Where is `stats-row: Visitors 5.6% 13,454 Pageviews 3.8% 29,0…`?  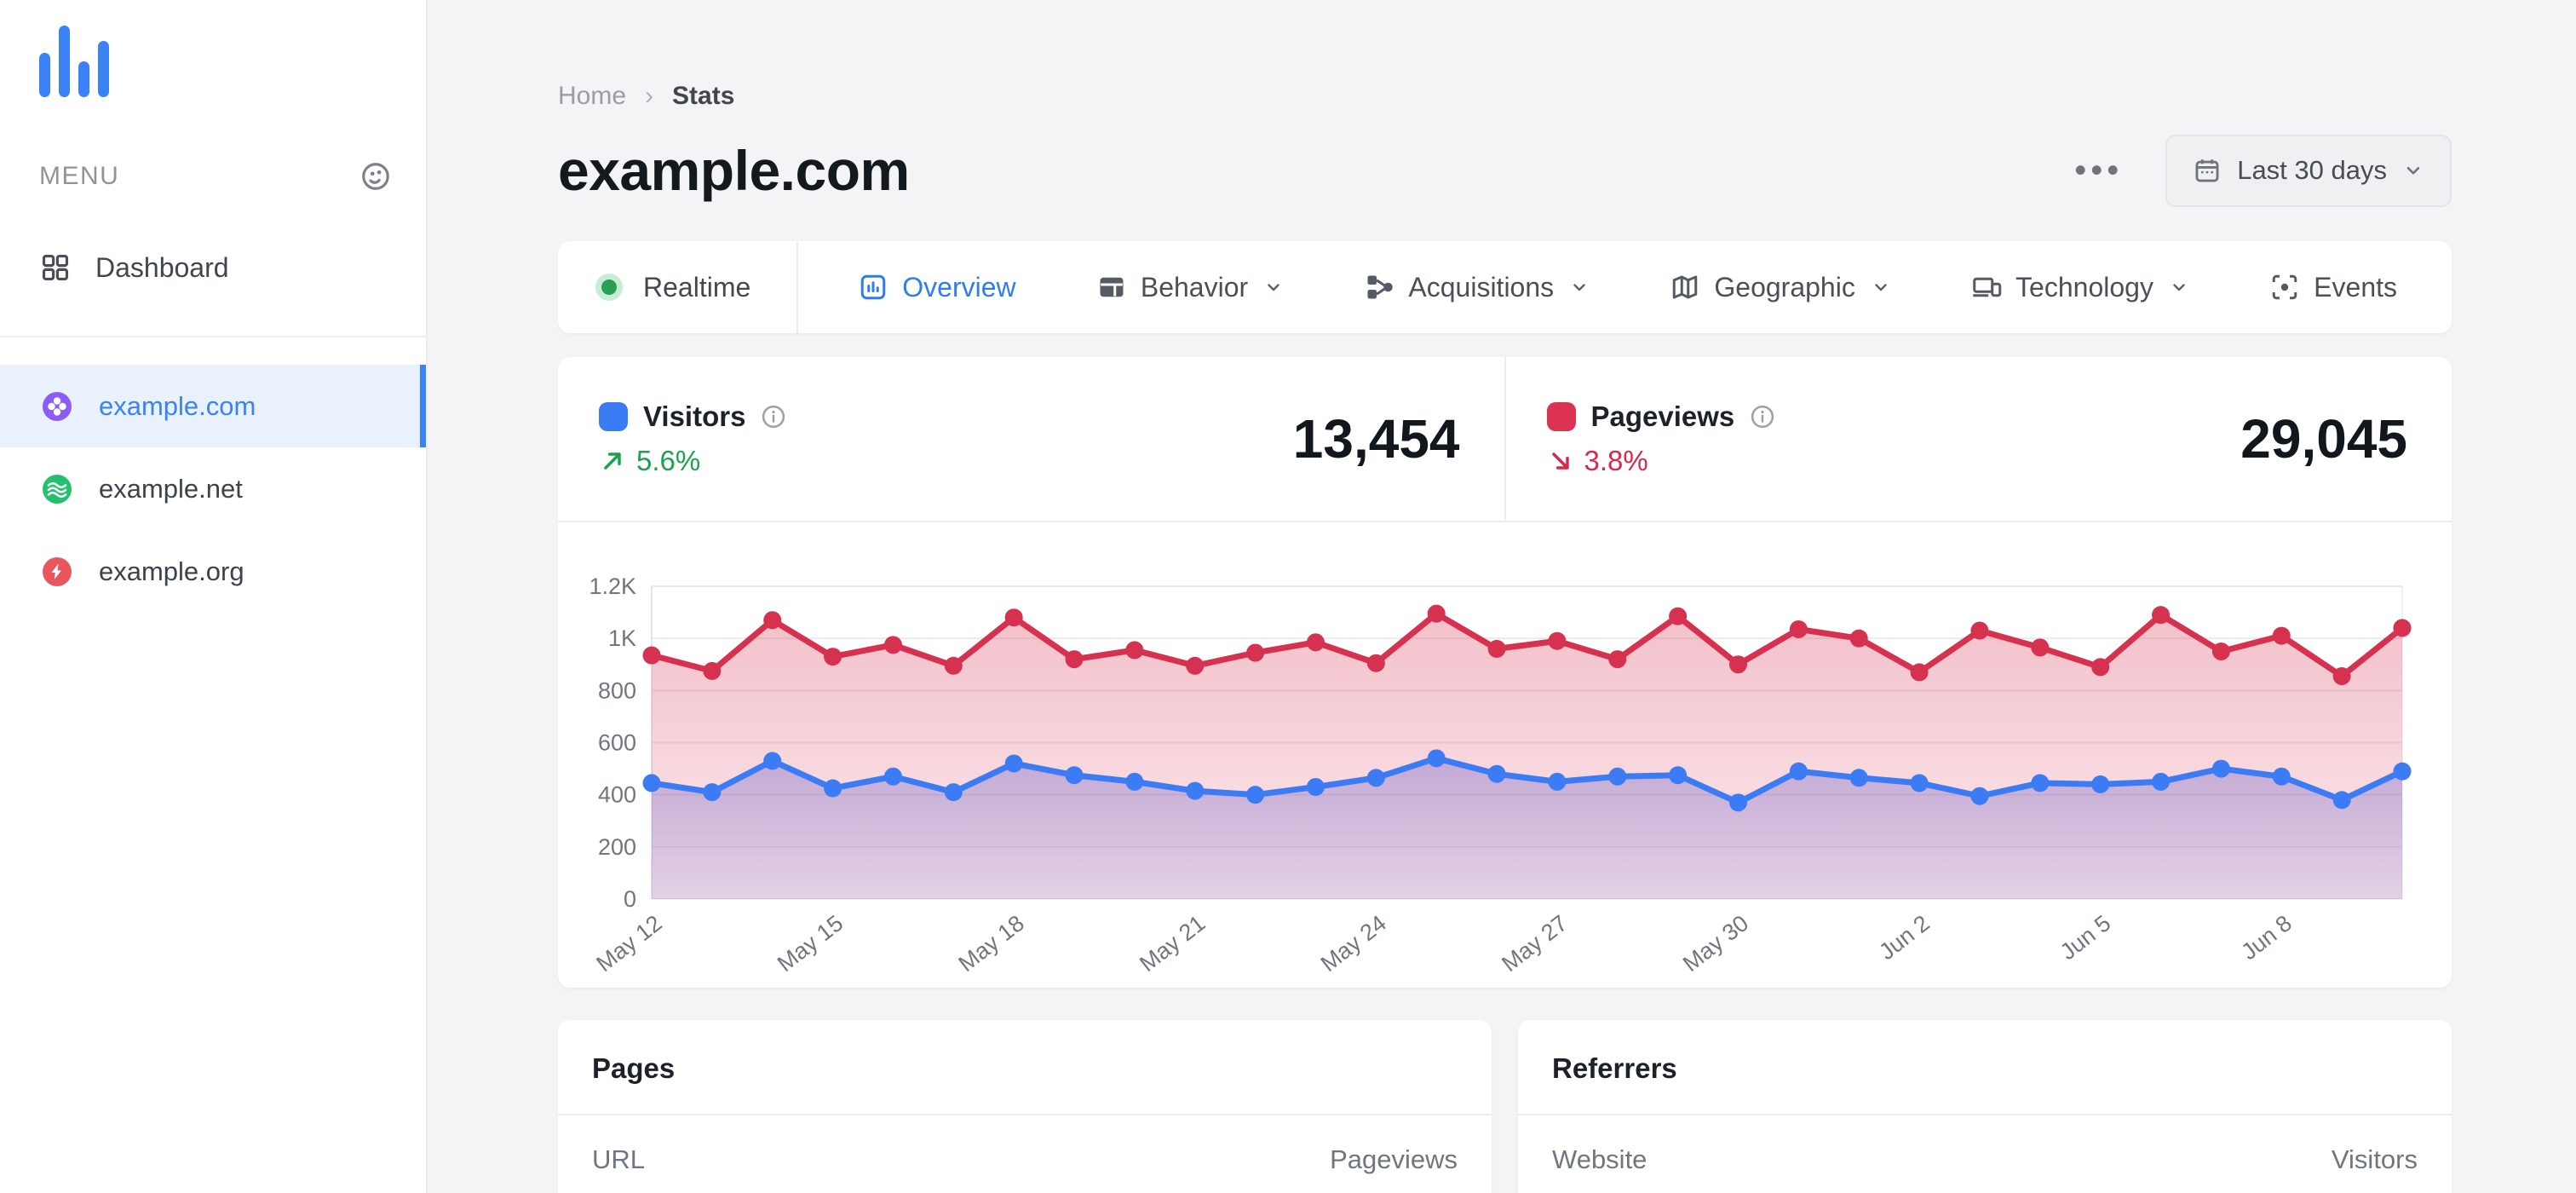
stats-row: Visitors 5.6% 13,454 Pageviews 3.8% 29,0… is located at coordinates (1505, 439).